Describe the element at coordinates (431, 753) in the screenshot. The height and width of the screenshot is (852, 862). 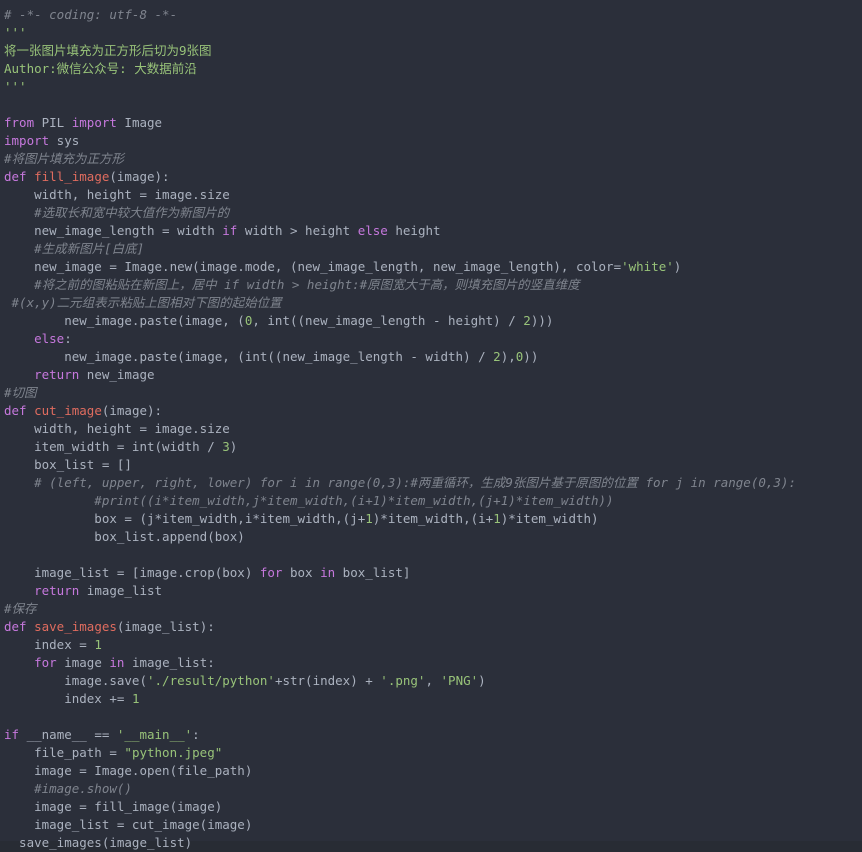
I see `code-line: file_path = "python.jpeg"` at that location.